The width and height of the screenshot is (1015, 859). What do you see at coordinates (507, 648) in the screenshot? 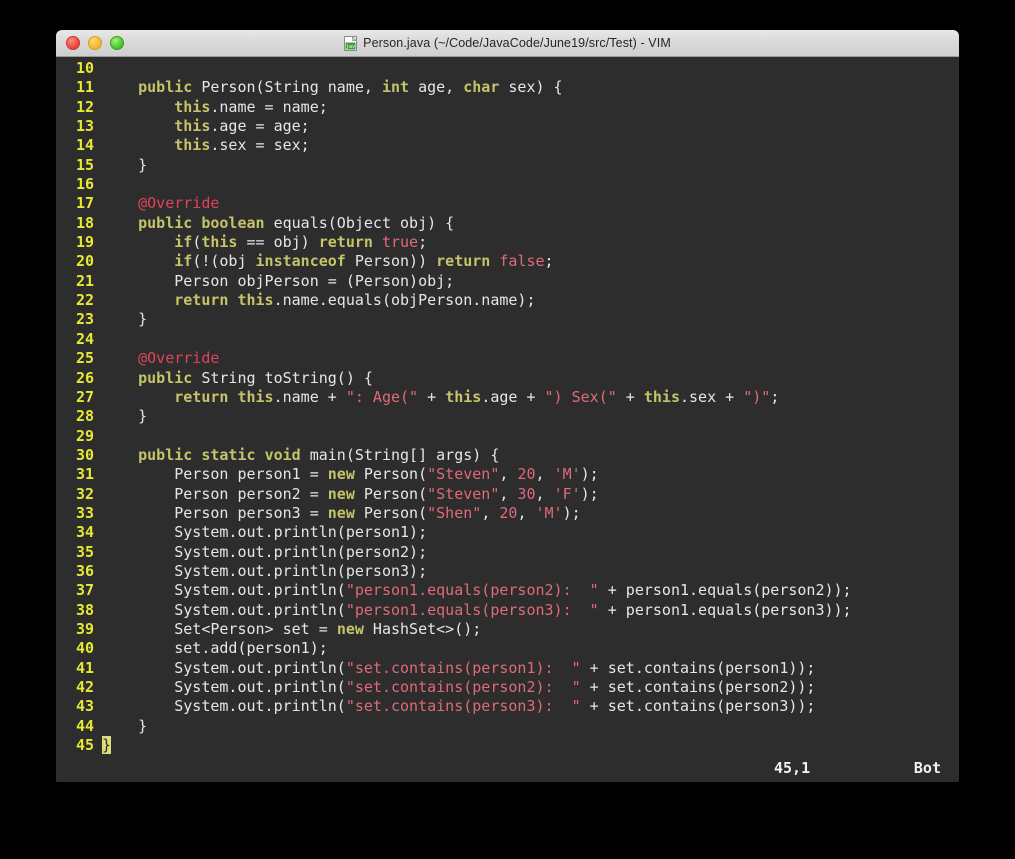
I see `code-line: 40 set.add(person1);` at bounding box center [507, 648].